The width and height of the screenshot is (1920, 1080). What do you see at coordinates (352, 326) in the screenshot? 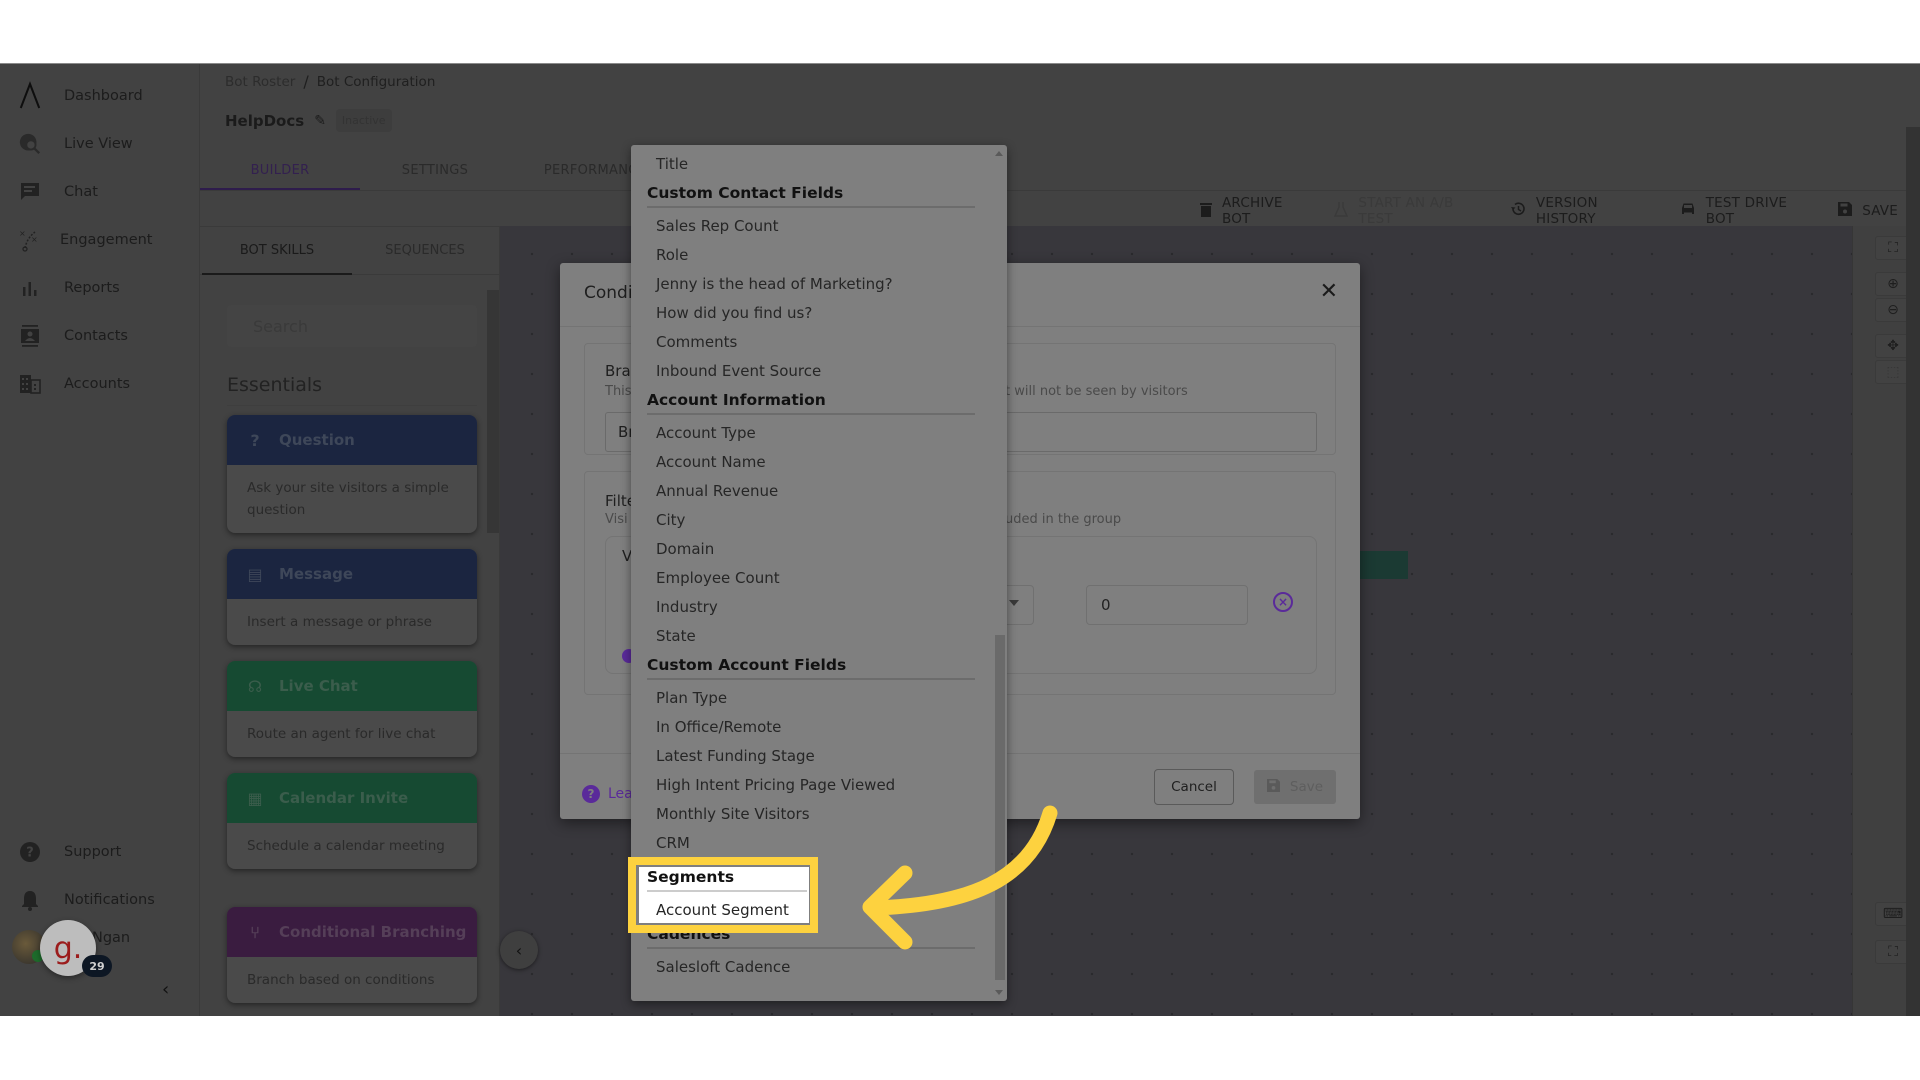
I see `skills-search-input: Search` at bounding box center [352, 326].